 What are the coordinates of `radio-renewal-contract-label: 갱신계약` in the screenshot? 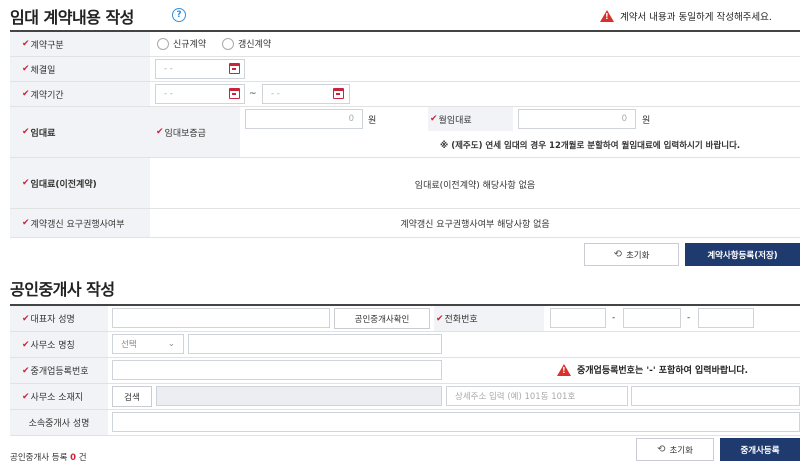 It's located at (255, 45).